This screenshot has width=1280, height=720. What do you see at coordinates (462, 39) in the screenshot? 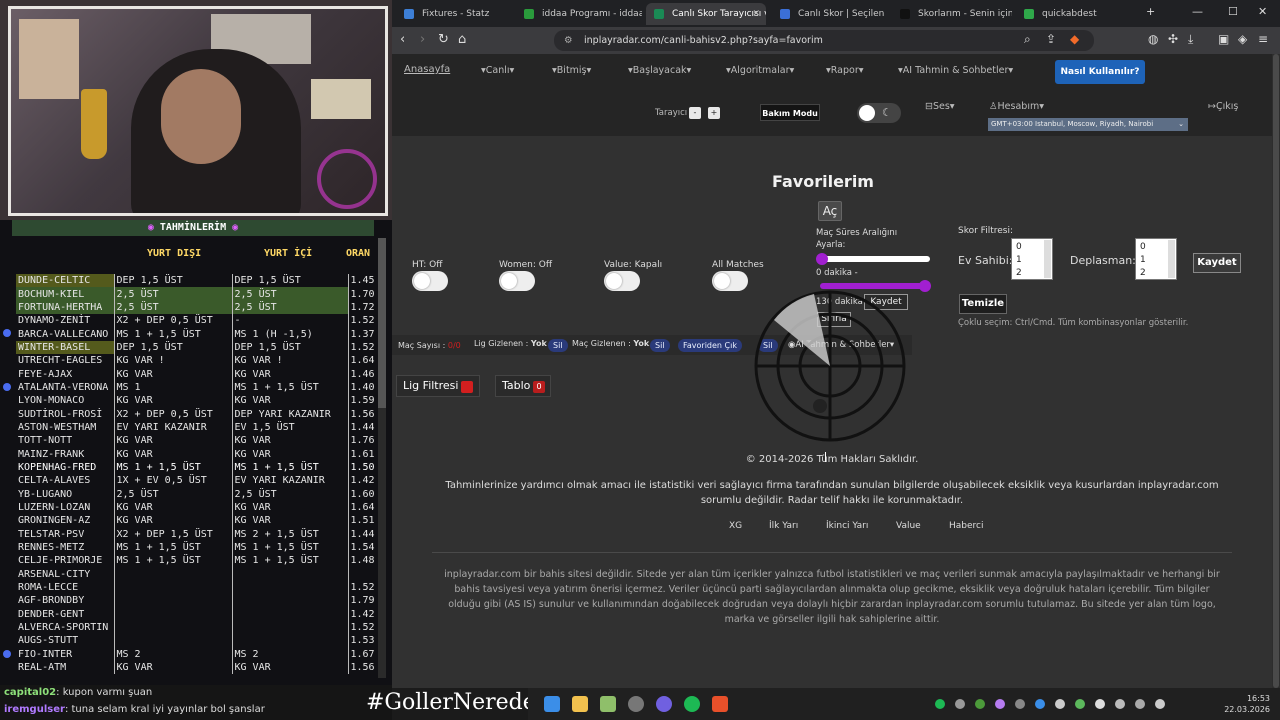
I see `home-icon: ⌂` at bounding box center [462, 39].